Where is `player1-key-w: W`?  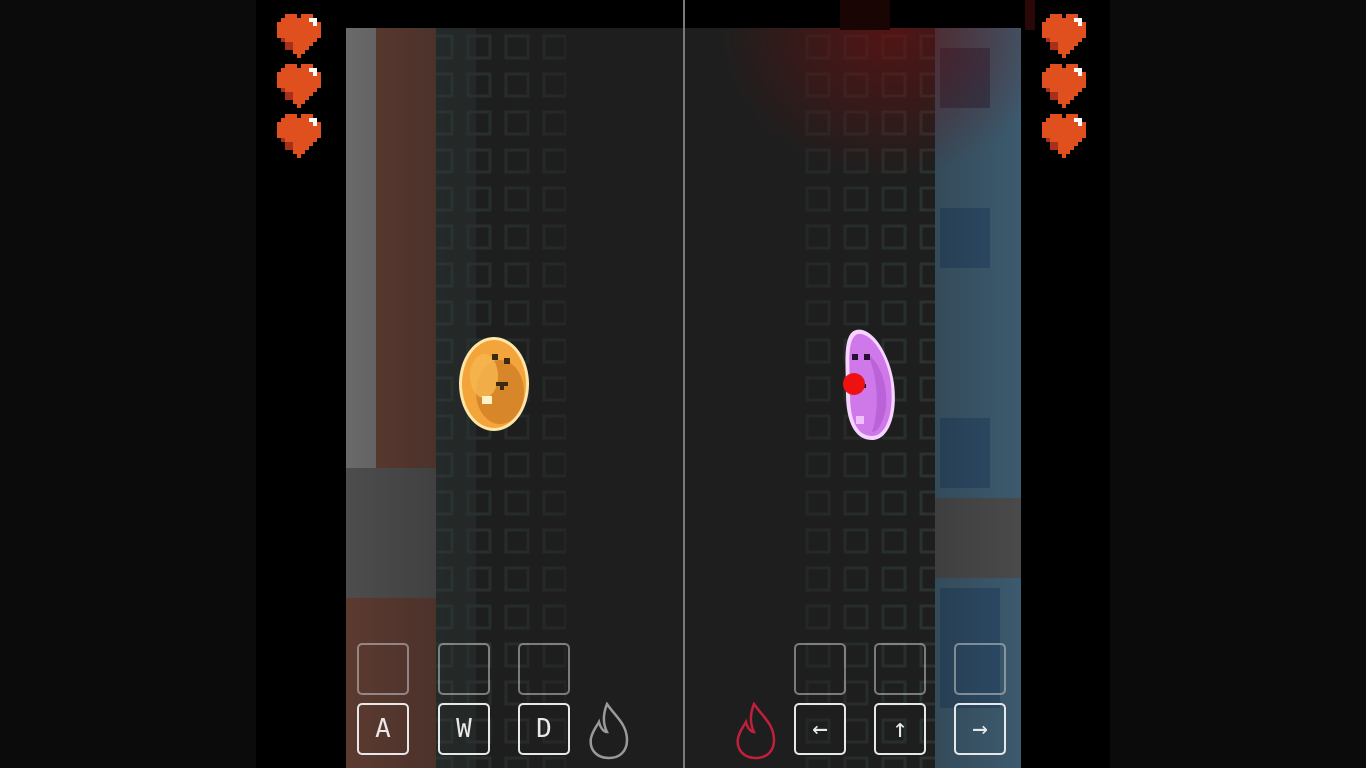
player1-key-w: W is located at coordinates (464, 729).